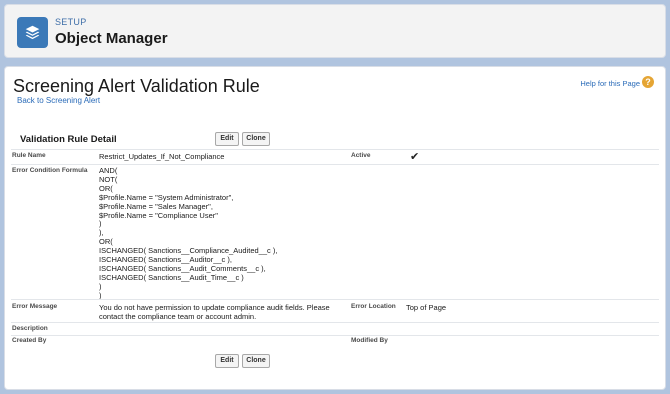 The width and height of the screenshot is (670, 394). I want to click on error-location-value: Top of Page, so click(426, 307).